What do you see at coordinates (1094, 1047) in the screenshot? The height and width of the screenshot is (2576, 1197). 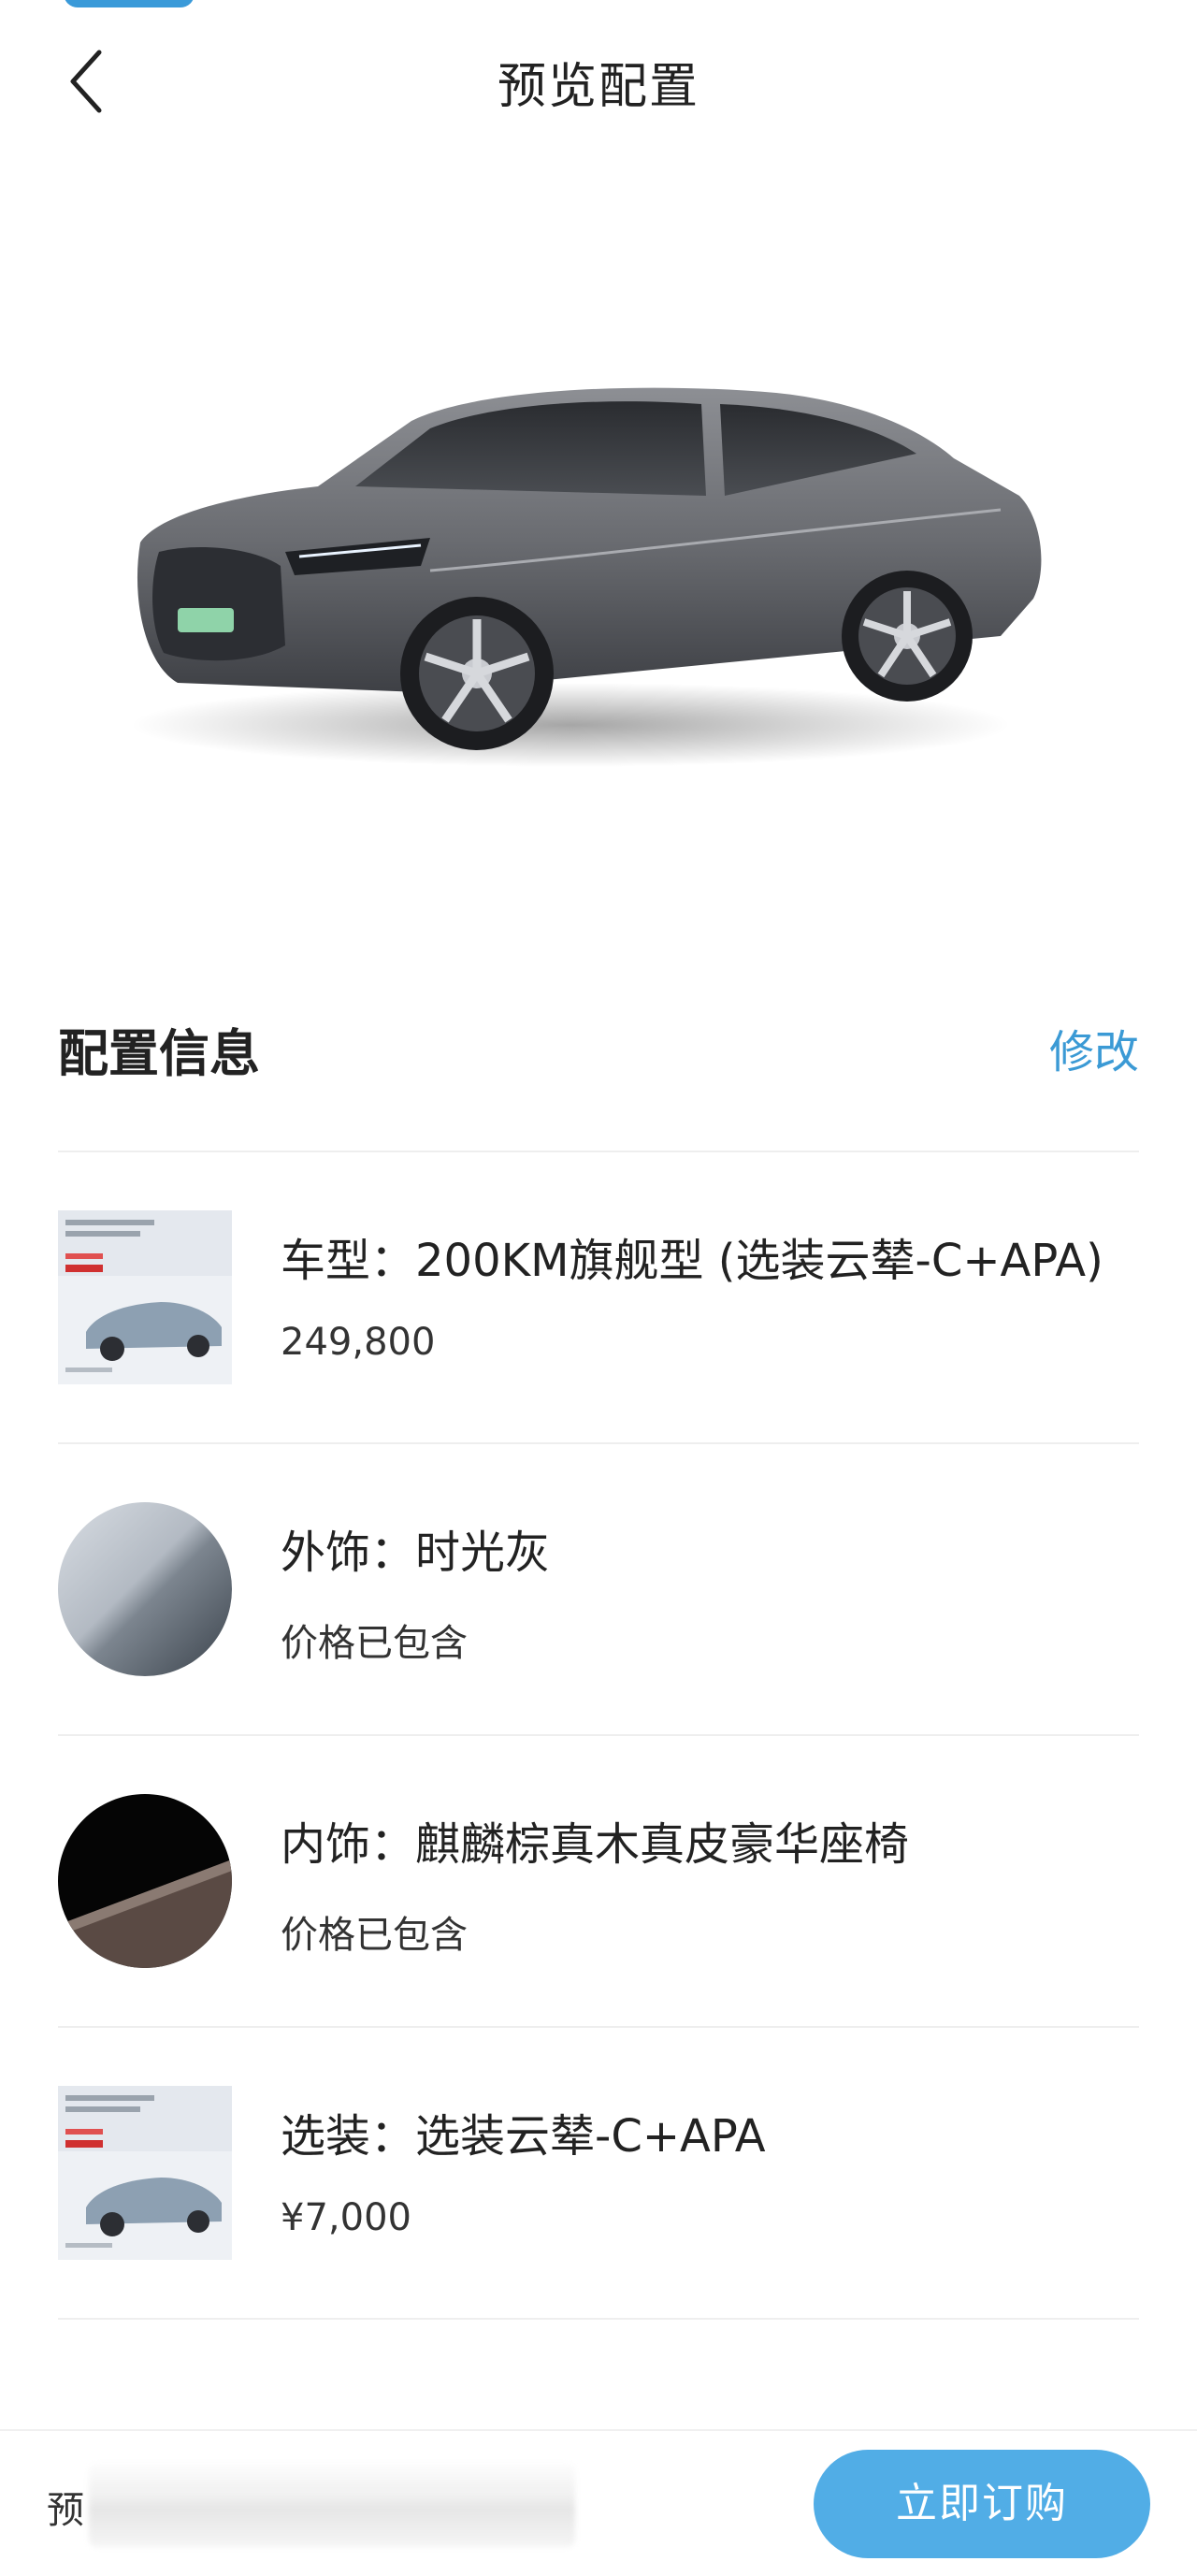 I see `edit-link: 修改` at bounding box center [1094, 1047].